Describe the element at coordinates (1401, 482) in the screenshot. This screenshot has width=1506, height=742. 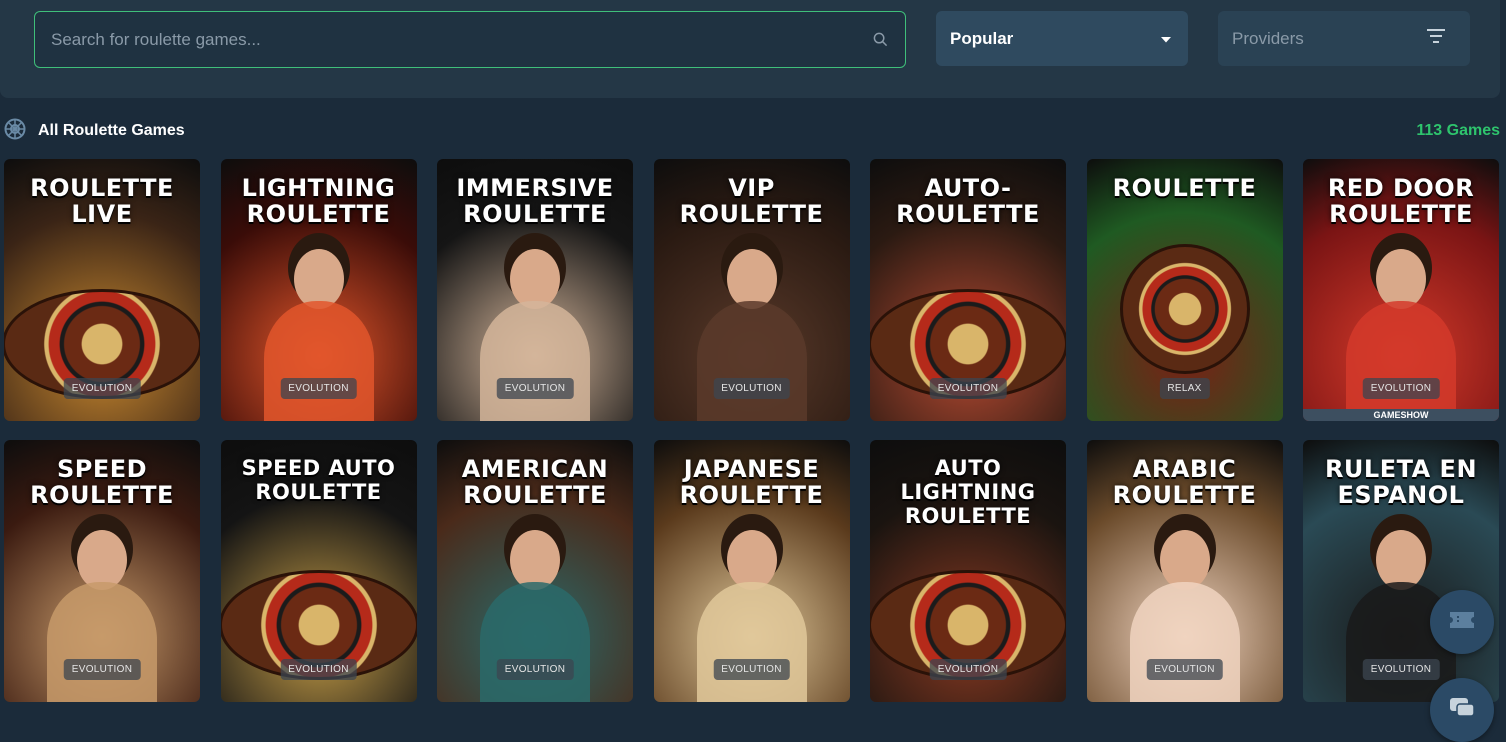
I see `game-title: RULETA EN ESPANOL` at that location.